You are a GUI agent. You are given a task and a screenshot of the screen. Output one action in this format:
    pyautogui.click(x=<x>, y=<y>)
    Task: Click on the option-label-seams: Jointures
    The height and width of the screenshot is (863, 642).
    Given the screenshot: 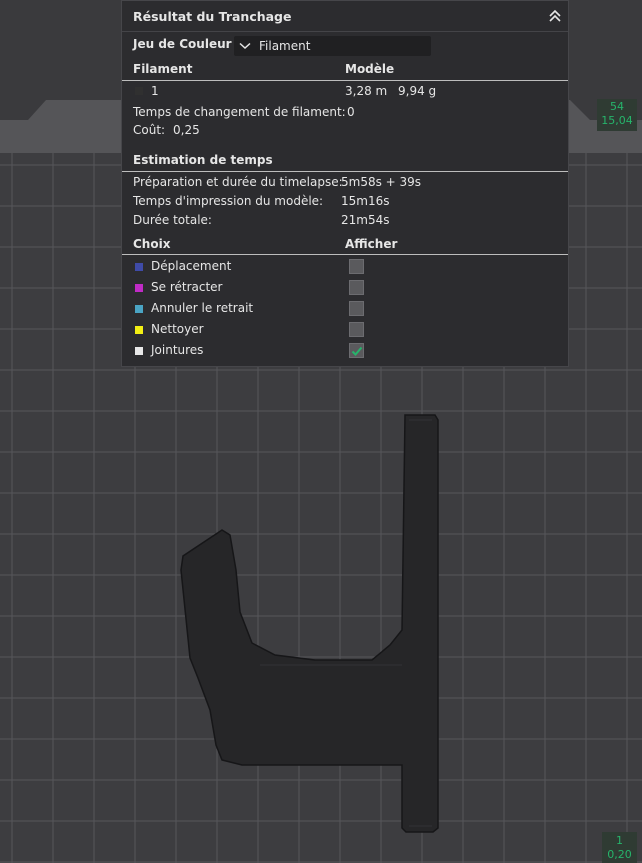 What is the action you would take?
    pyautogui.click(x=177, y=350)
    